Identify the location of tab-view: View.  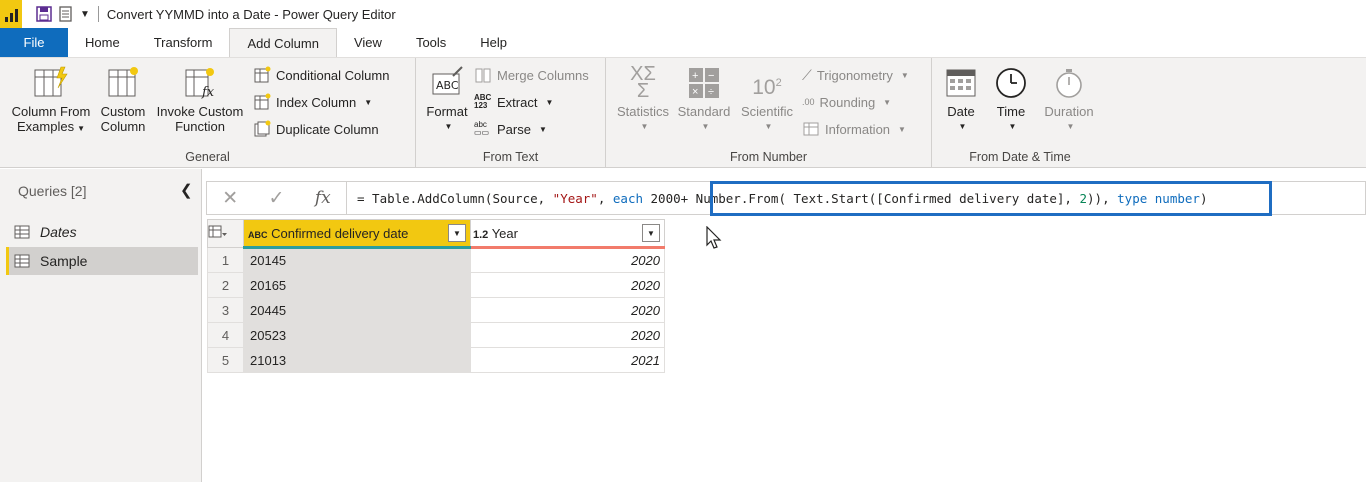
(368, 42).